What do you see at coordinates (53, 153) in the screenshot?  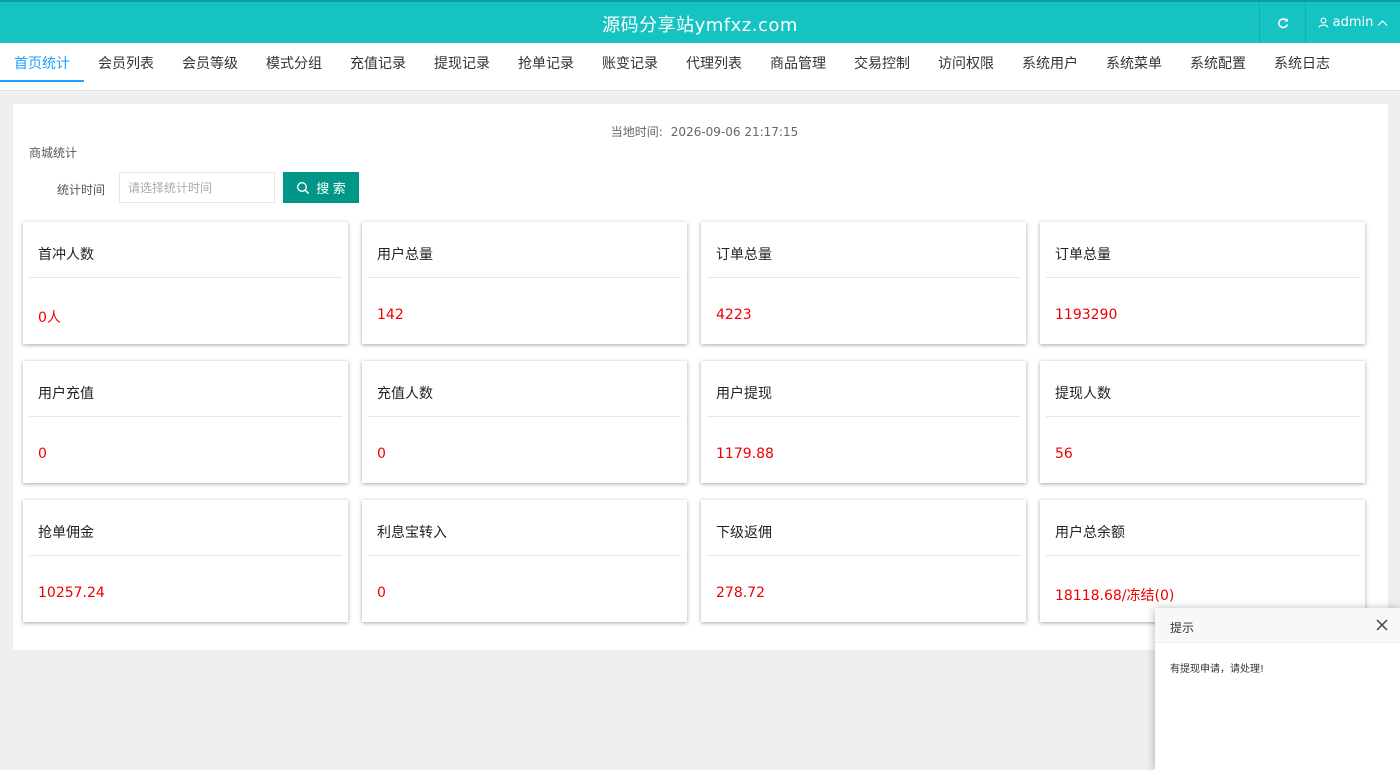 I see `section-title: 商城统计` at bounding box center [53, 153].